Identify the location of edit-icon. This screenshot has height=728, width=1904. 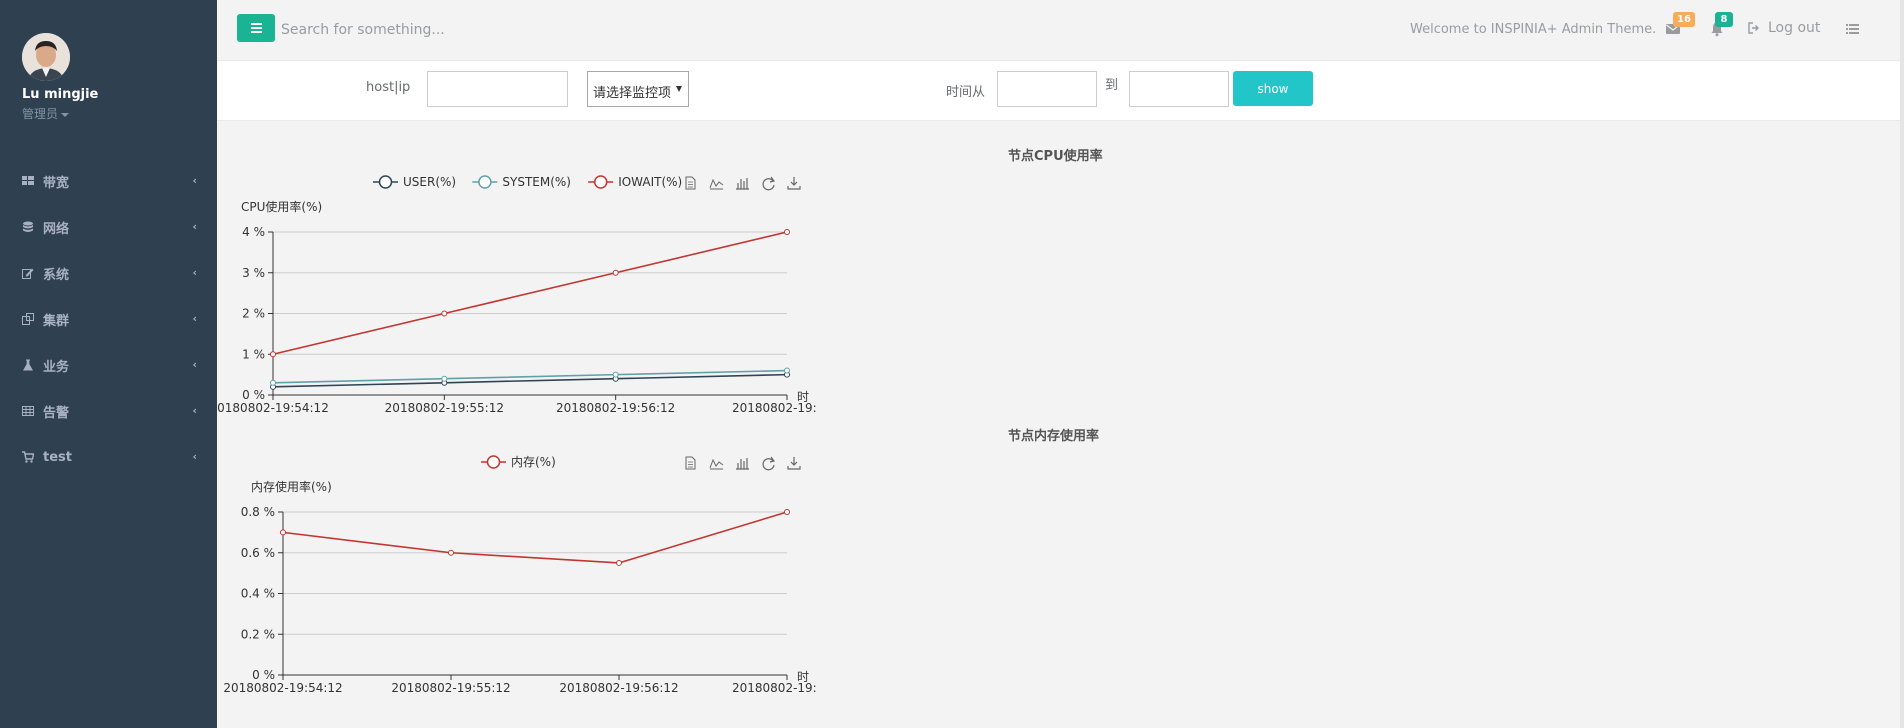
(28, 273).